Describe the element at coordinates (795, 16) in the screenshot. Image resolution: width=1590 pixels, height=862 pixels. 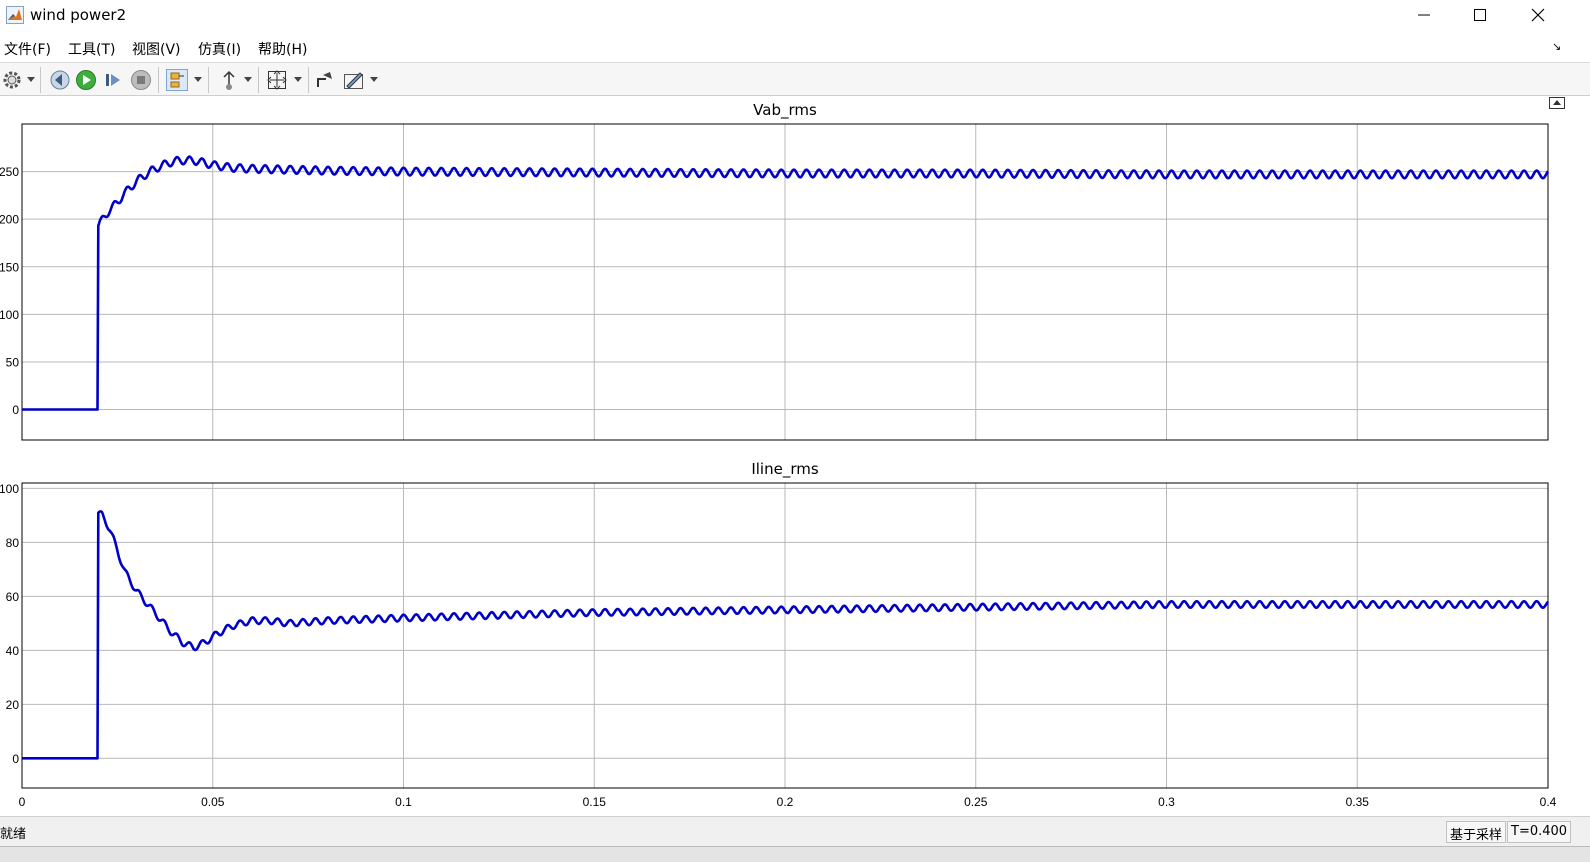
I see `title-bar: wind power2` at that location.